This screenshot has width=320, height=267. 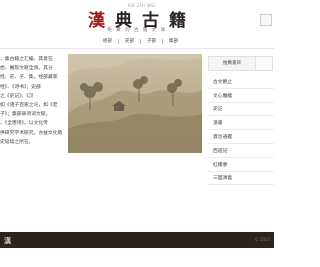 I want to click on recommended-sidebar: 推薦書目 古文觀止 文心雕龍 史記 漢書 資治通鑑 西遊記 紅樓夢 三國演義, so click(x=241, y=120).